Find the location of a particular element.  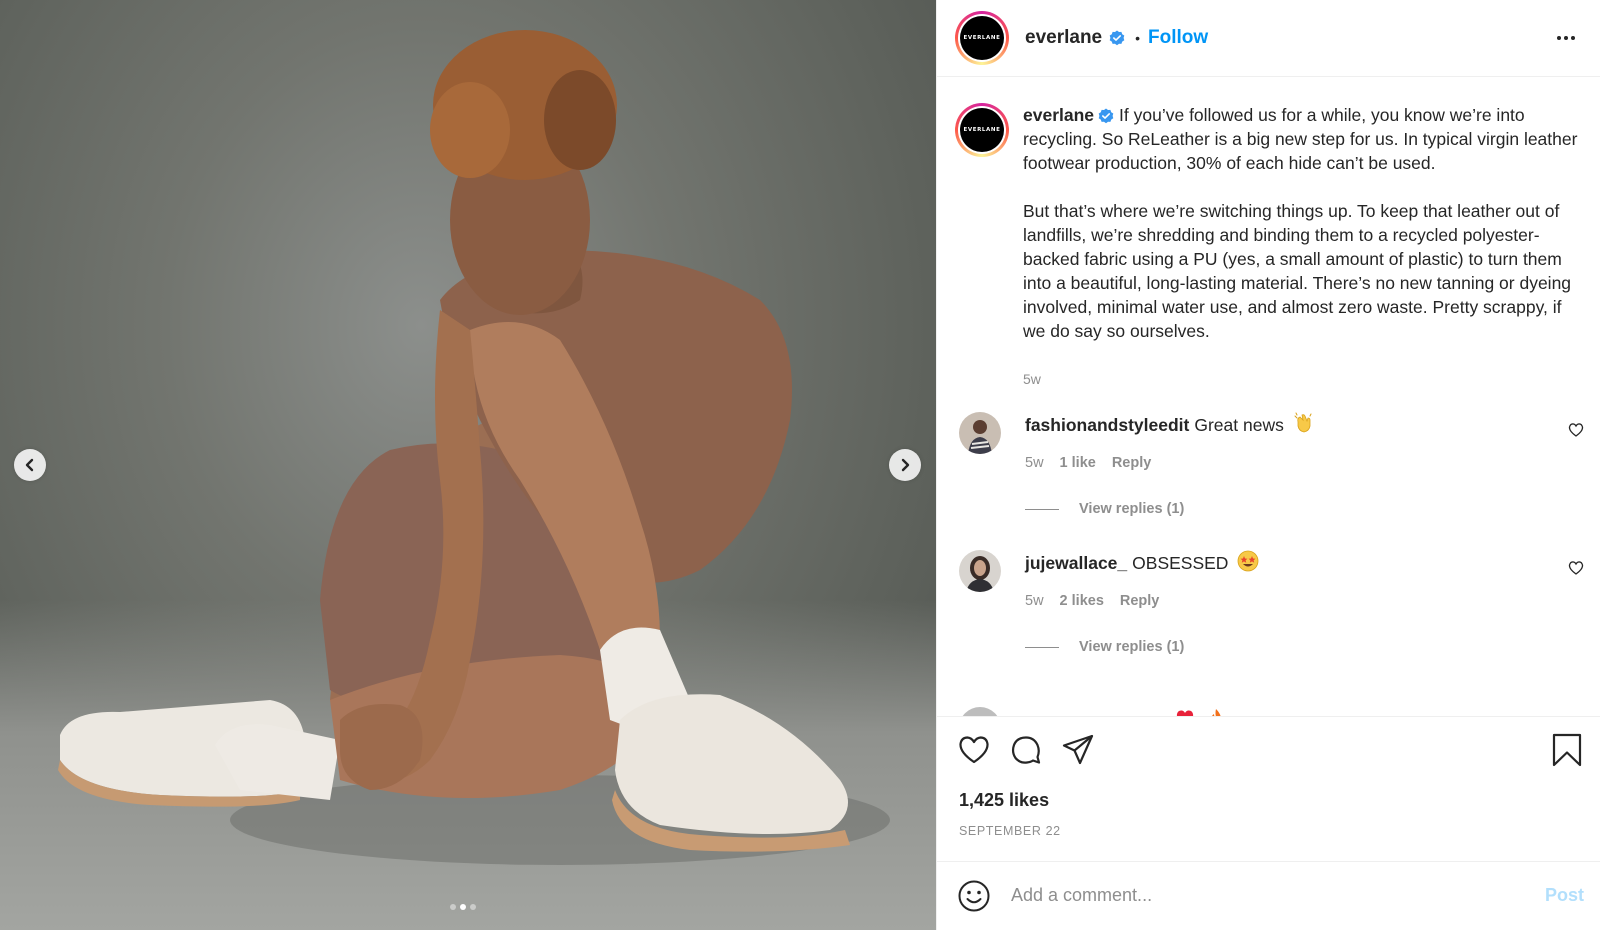

likes-count: 1,425 likes is located at coordinates (1004, 800).